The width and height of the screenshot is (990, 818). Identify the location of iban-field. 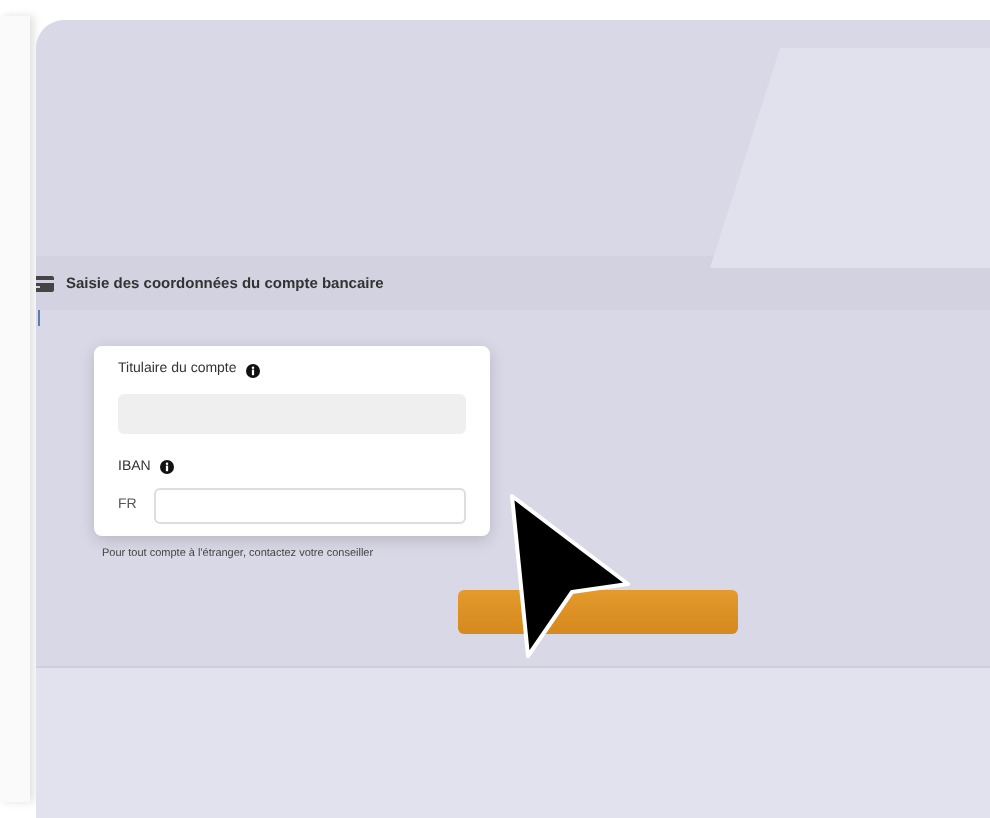
(310, 506).